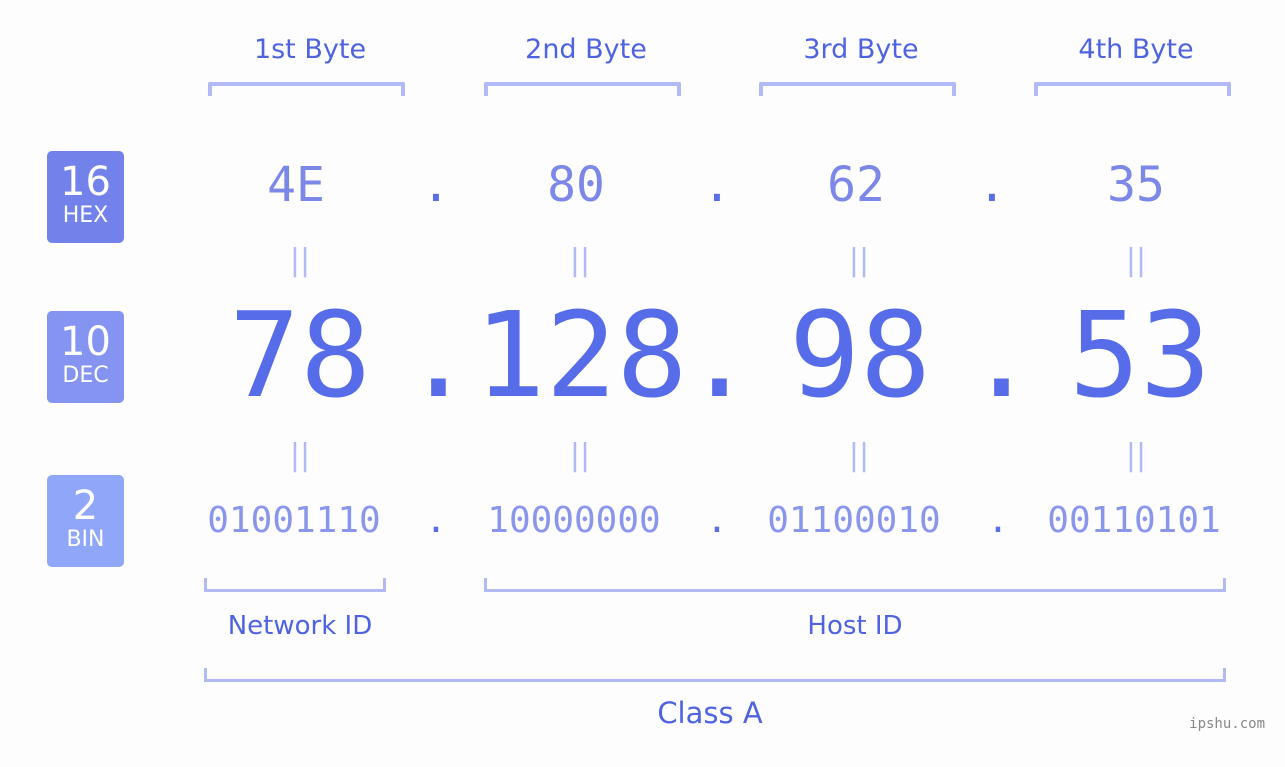 The width and height of the screenshot is (1285, 767). I want to click on byte-label-3: 3rd Byte, so click(861, 49).